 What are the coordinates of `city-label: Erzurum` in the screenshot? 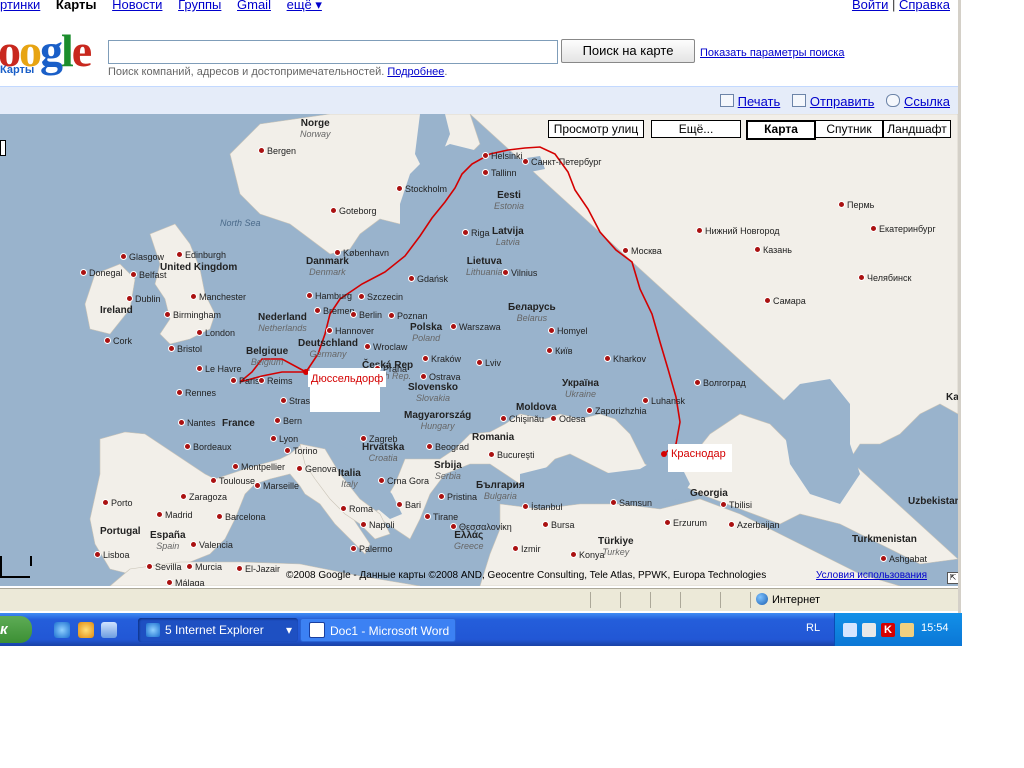 It's located at (685, 523).